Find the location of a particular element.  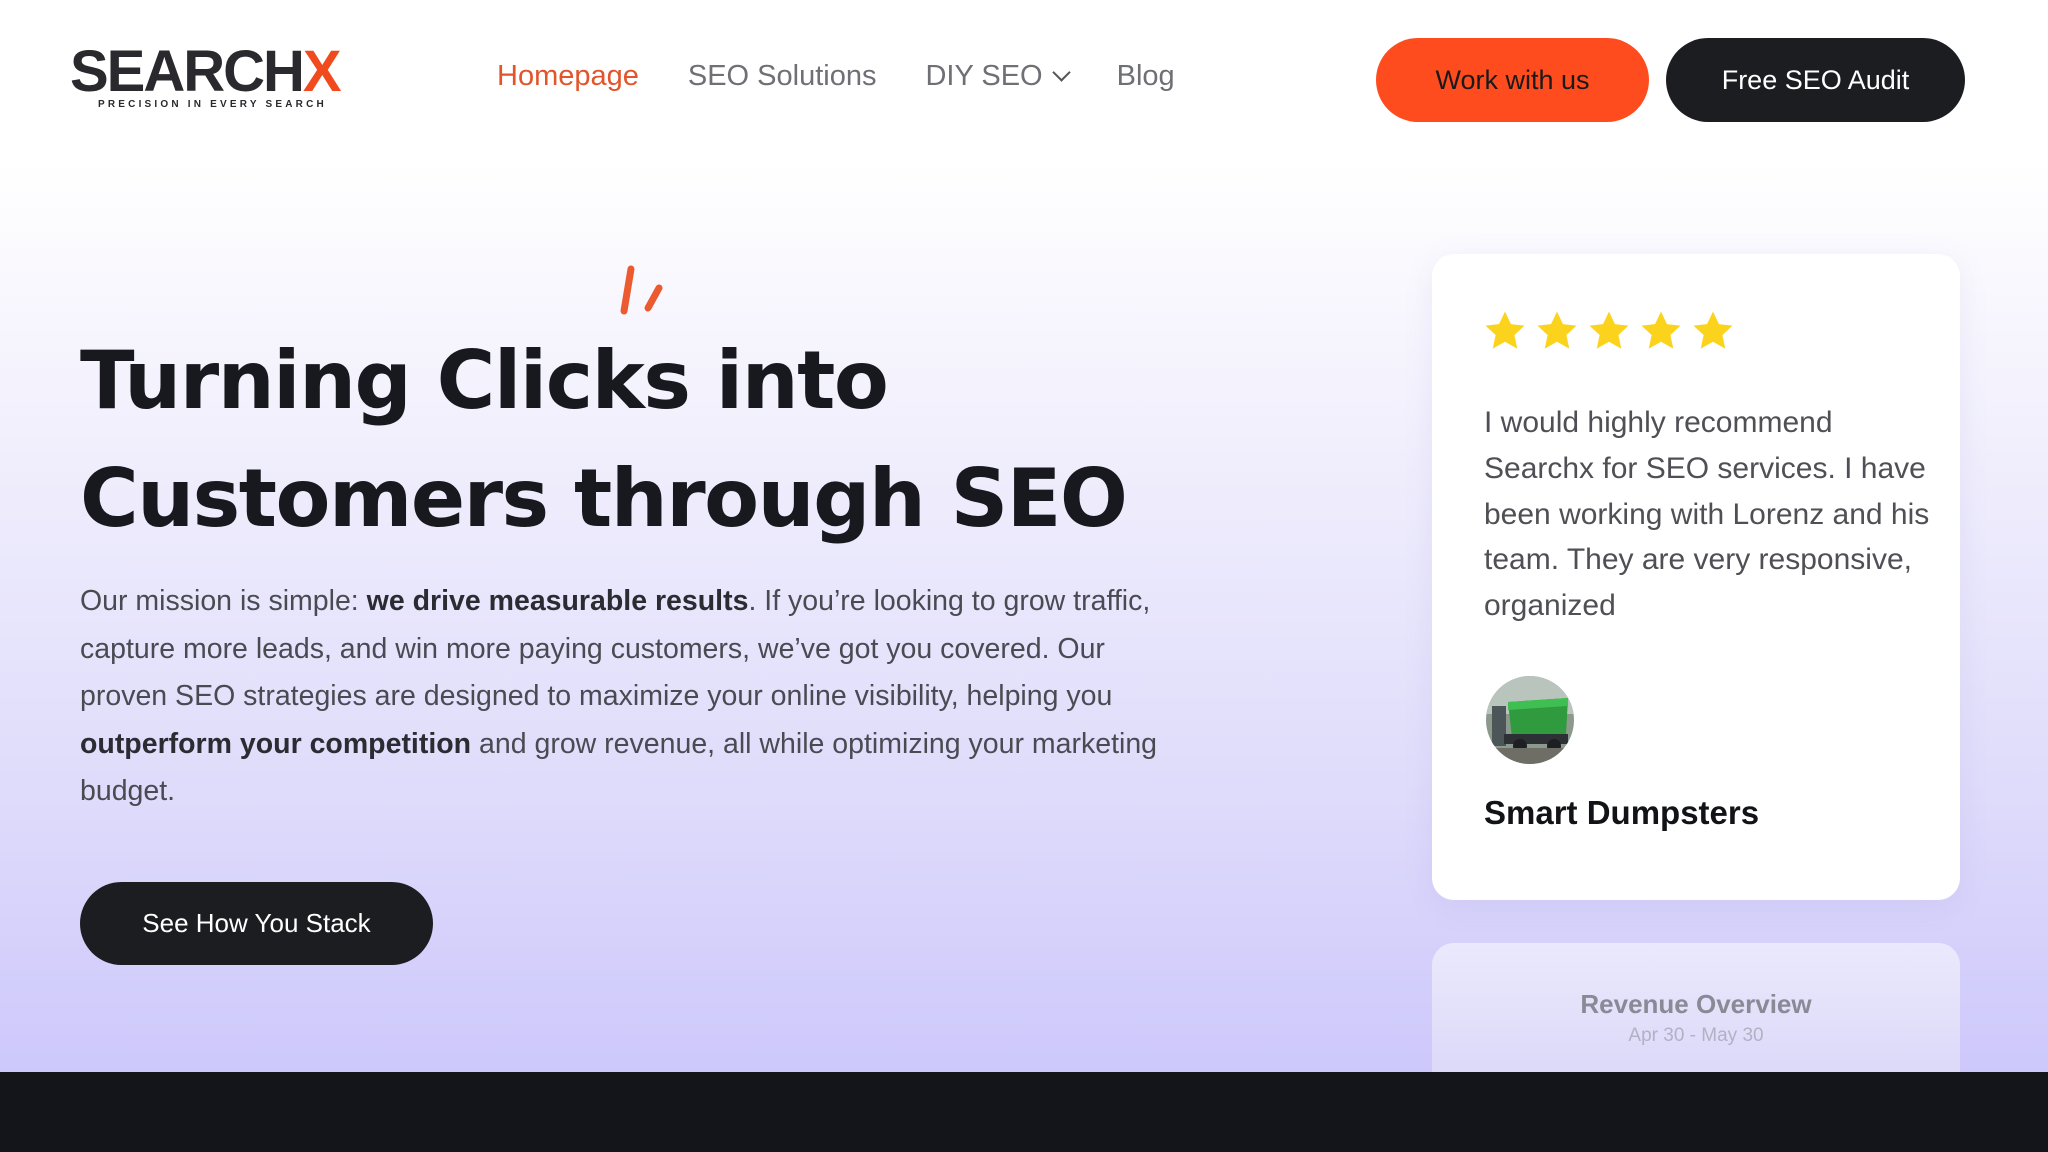

star-rating is located at coordinates (1612, 331).